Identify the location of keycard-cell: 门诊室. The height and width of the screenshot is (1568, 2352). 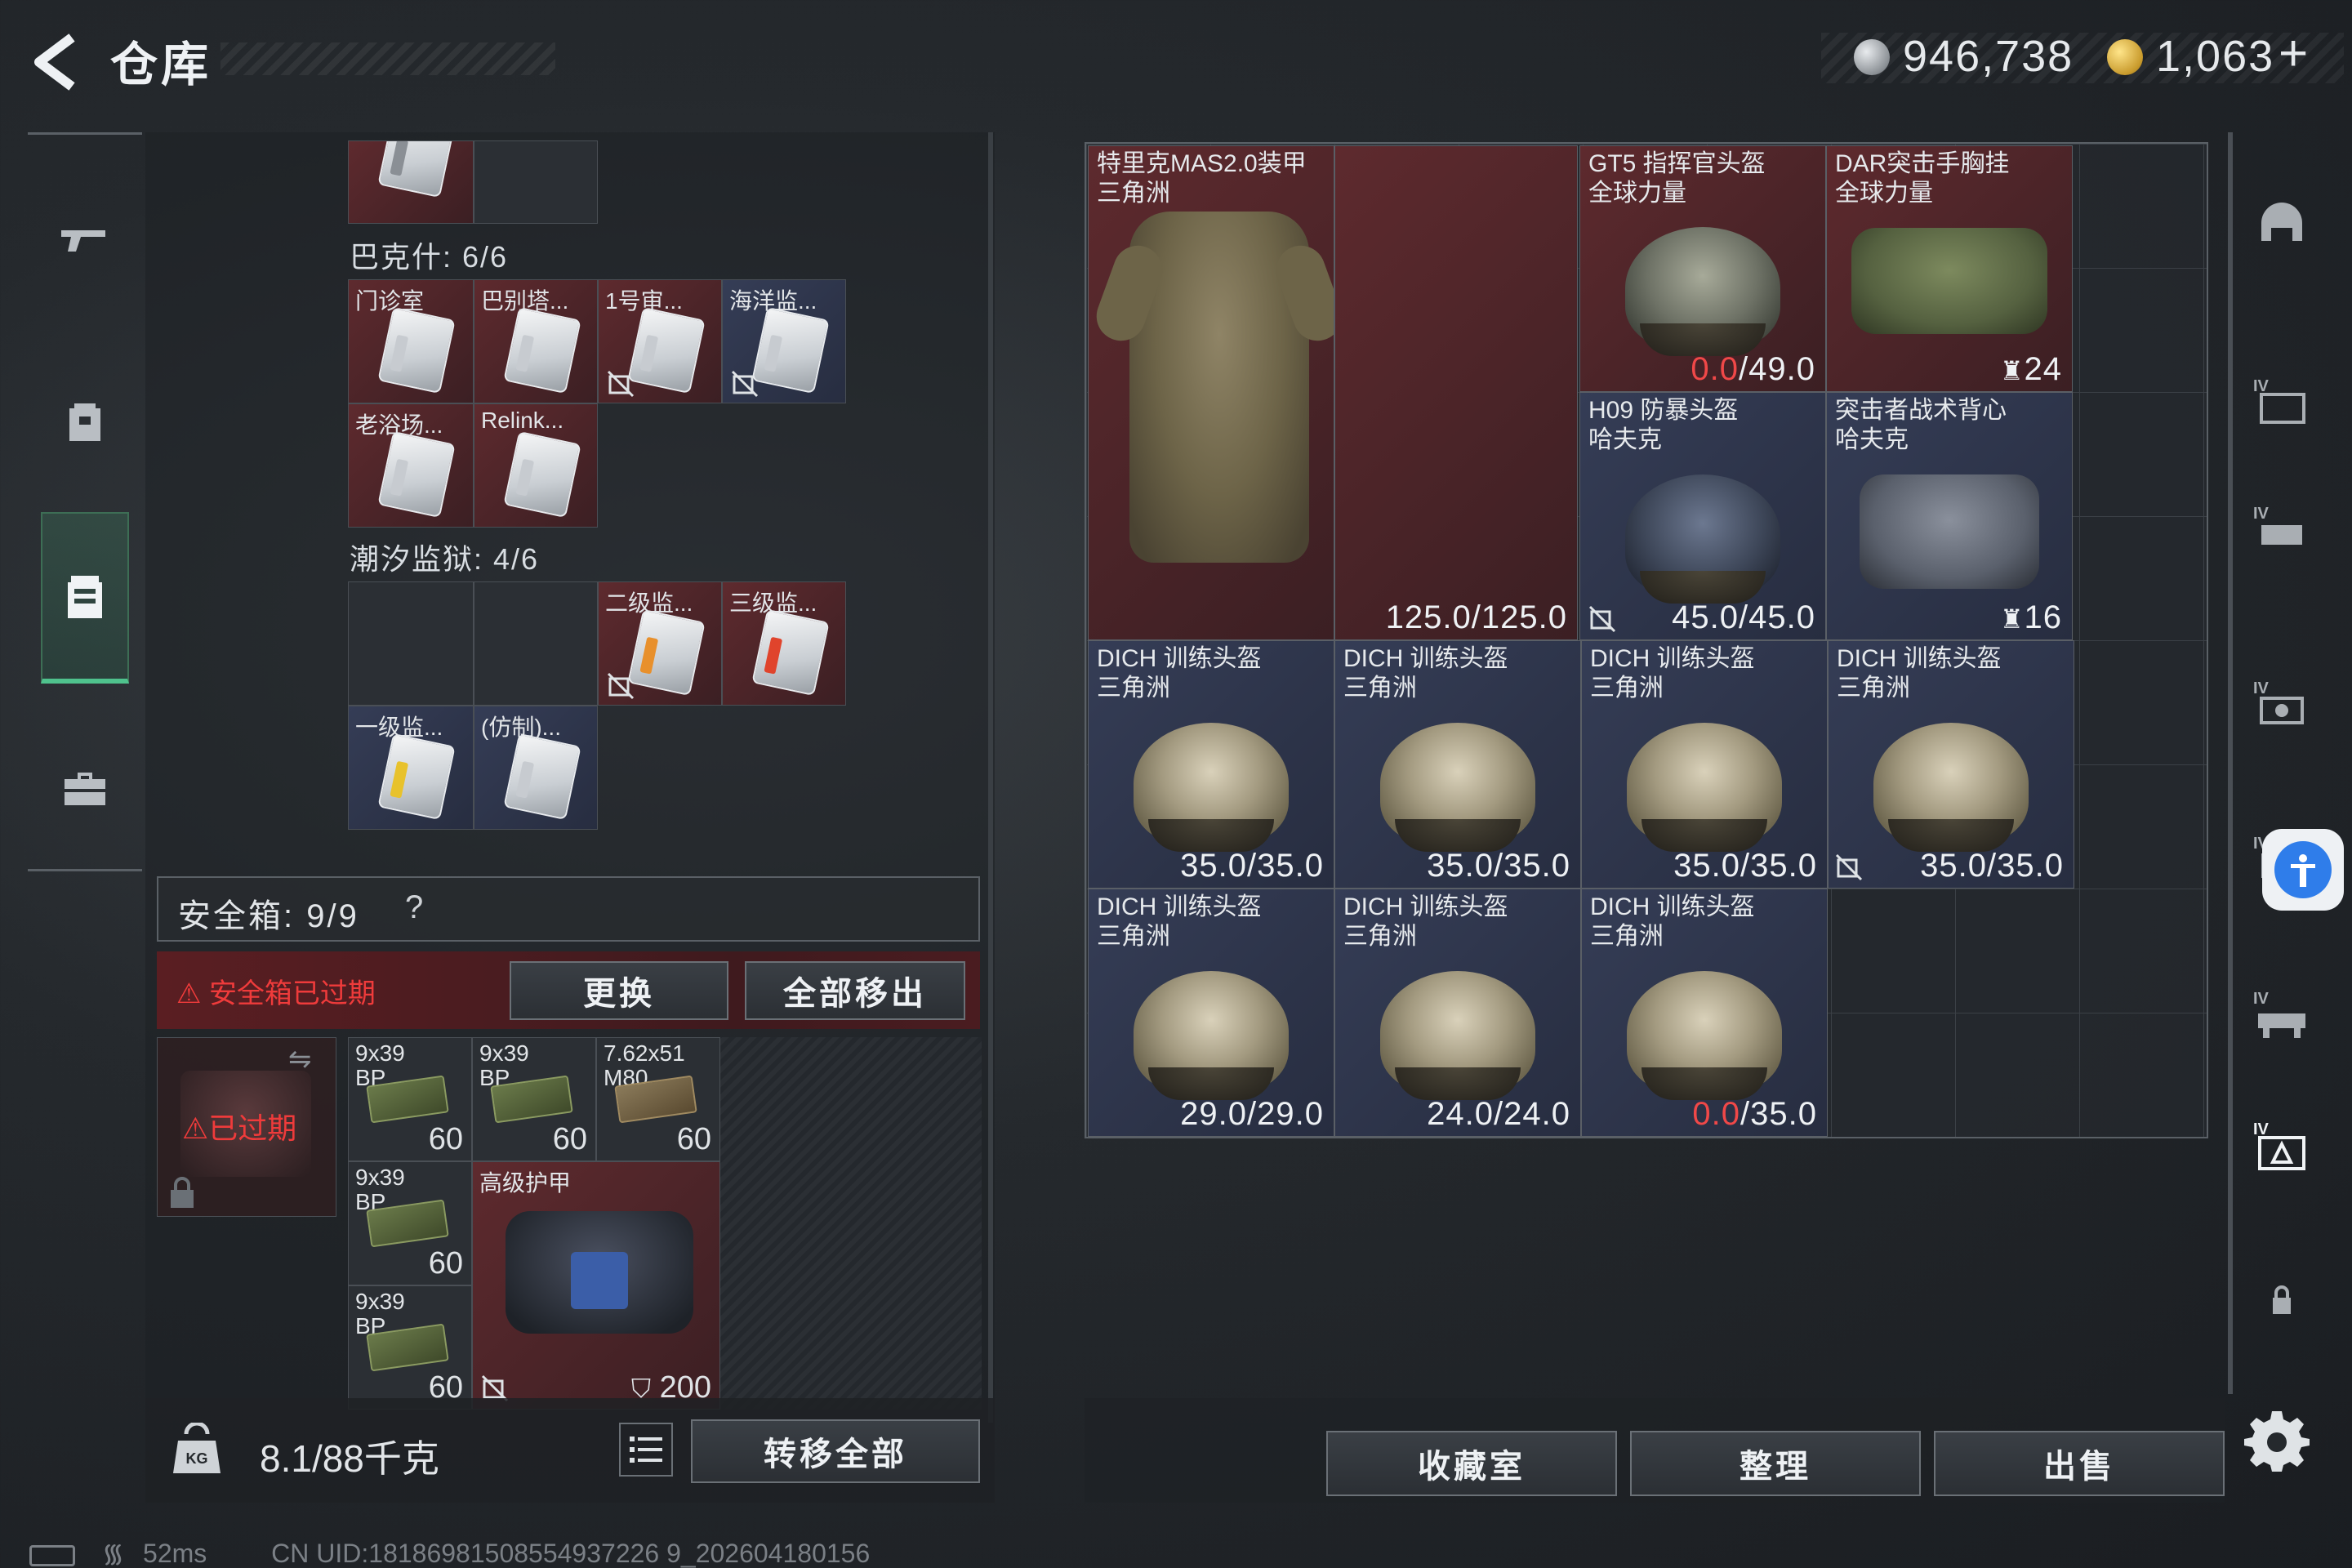
(411, 341).